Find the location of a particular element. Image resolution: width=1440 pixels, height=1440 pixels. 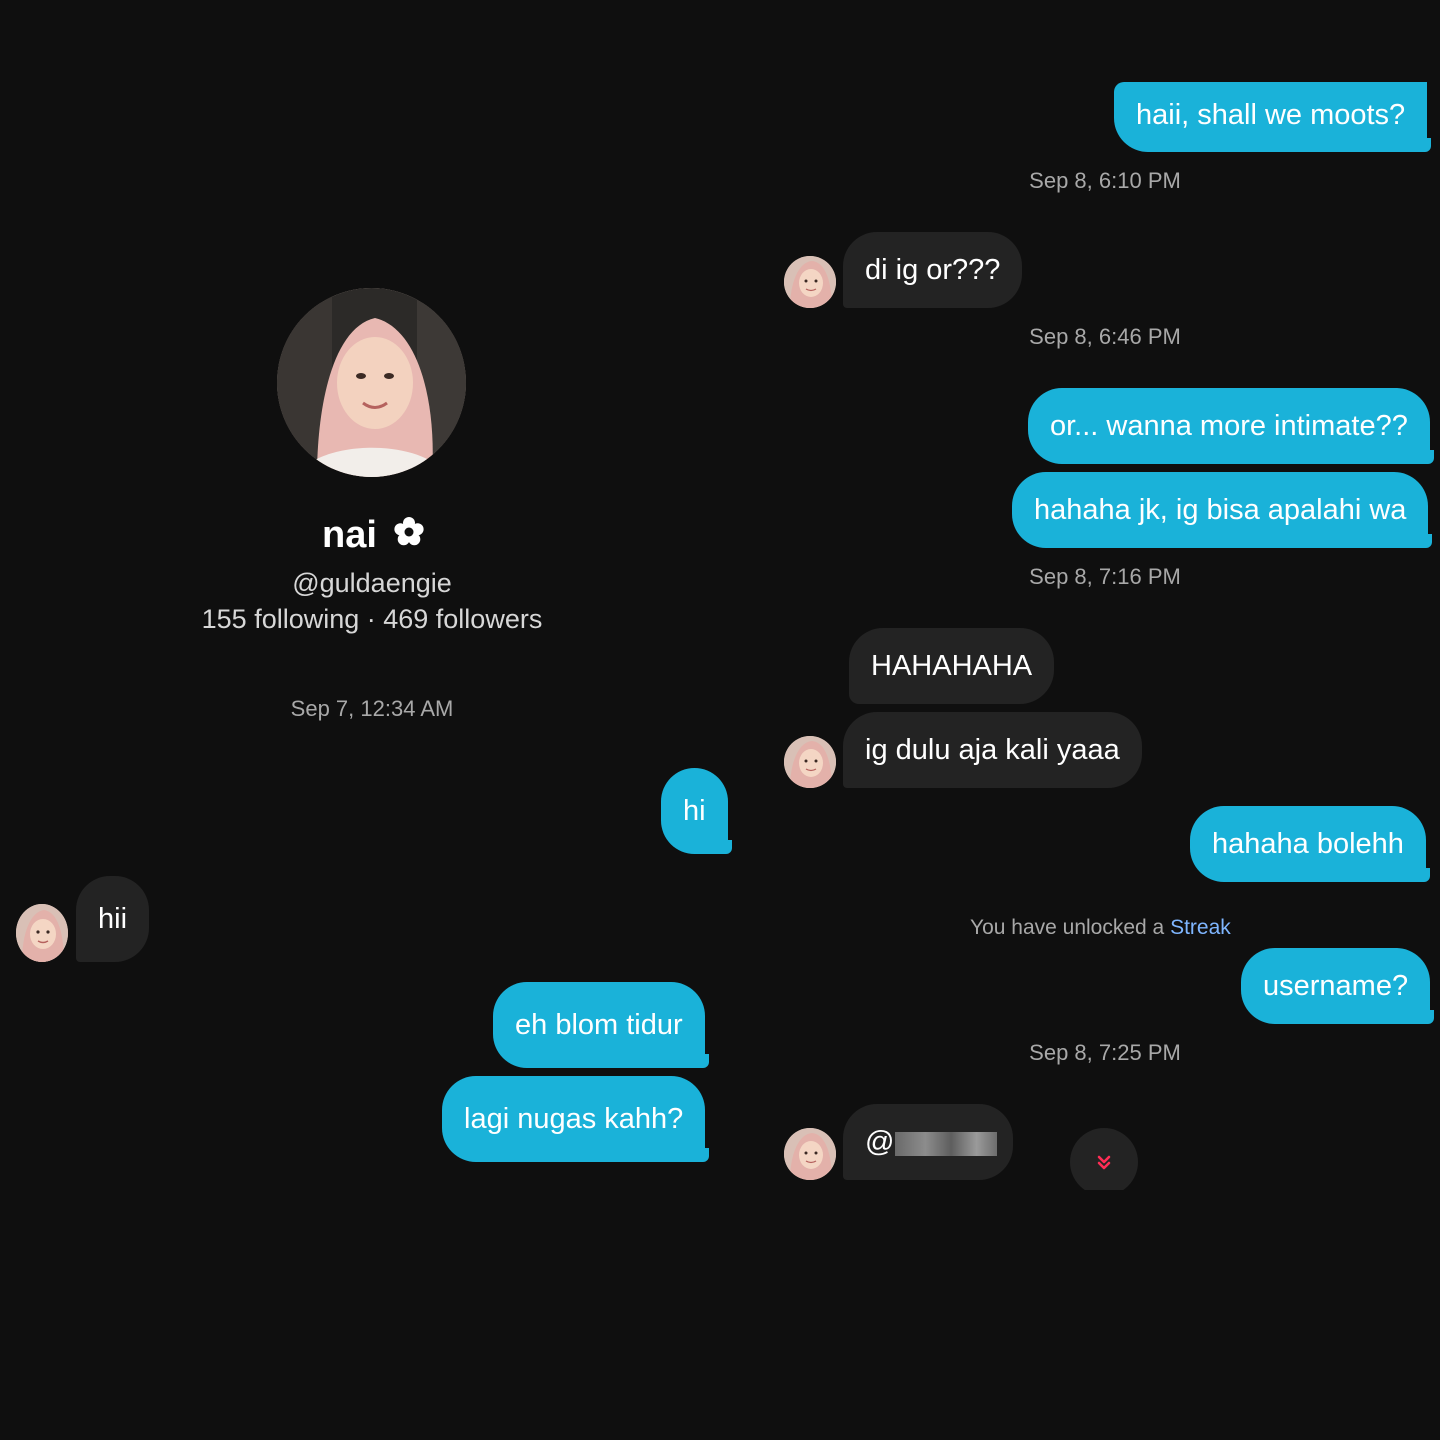

message-sent: hahaha jk, ig bisa apalahi wa is located at coordinates (1222, 510).